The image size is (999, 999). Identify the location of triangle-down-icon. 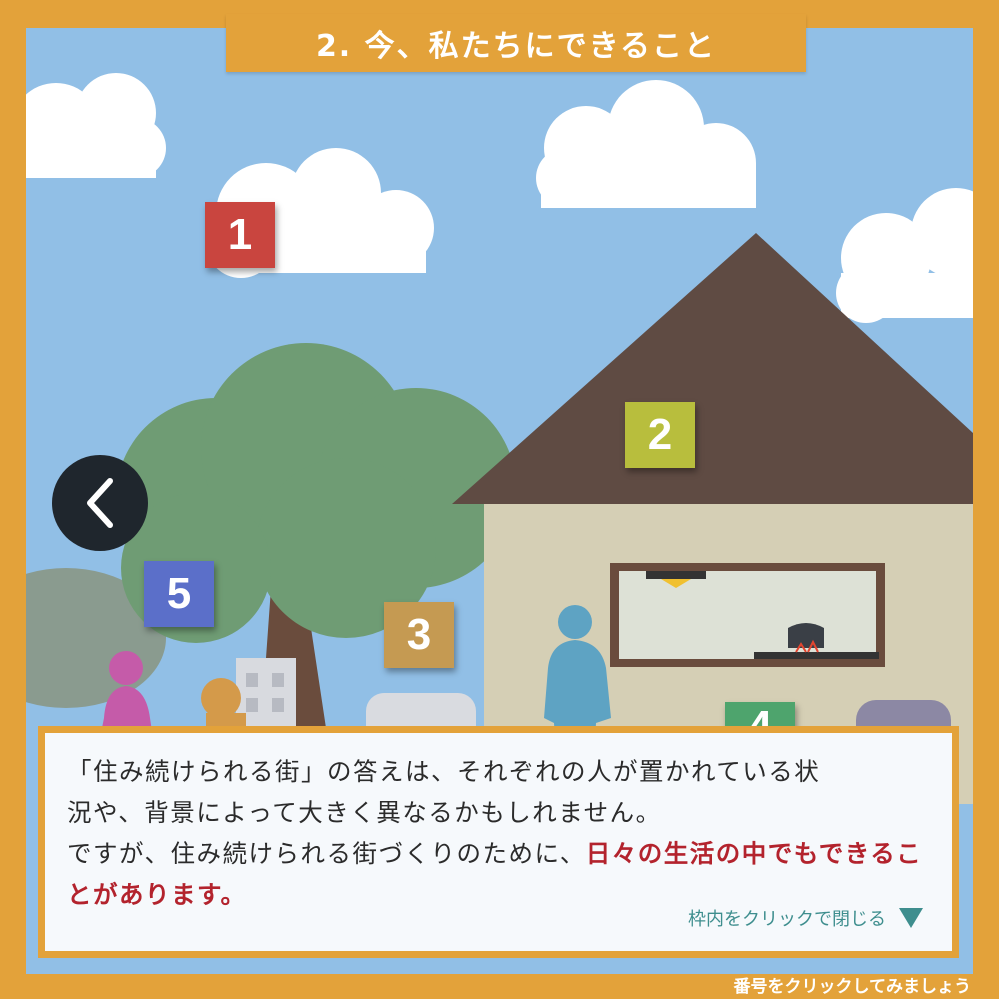
(911, 918).